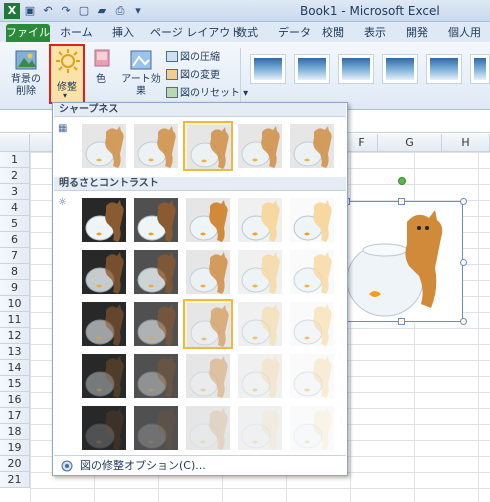 This screenshot has width=490, height=502. What do you see at coordinates (141, 73) in the screenshot?
I see `artistic-effects-button: アート効果` at bounding box center [141, 73].